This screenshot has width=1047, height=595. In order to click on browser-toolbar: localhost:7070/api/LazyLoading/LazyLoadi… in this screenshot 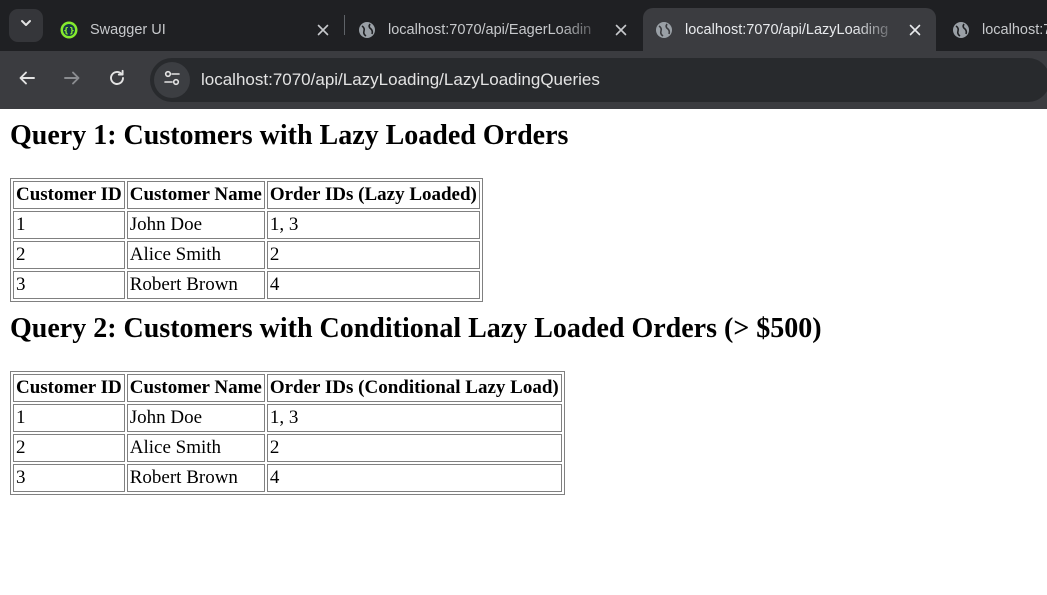, I will do `click(523, 80)`.